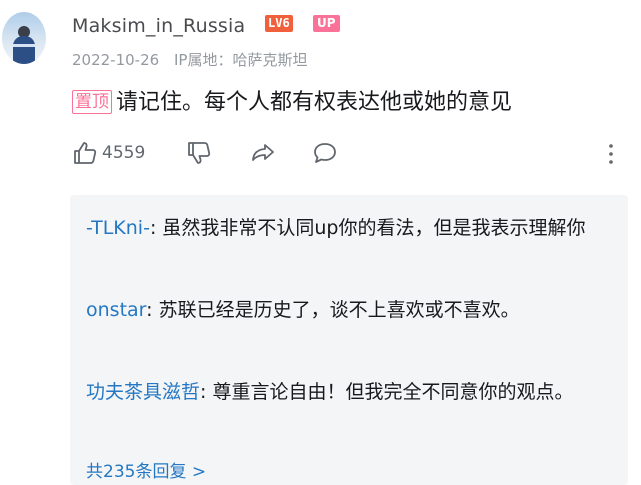 The height and width of the screenshot is (485, 641). I want to click on like-count: 4559, so click(124, 153).